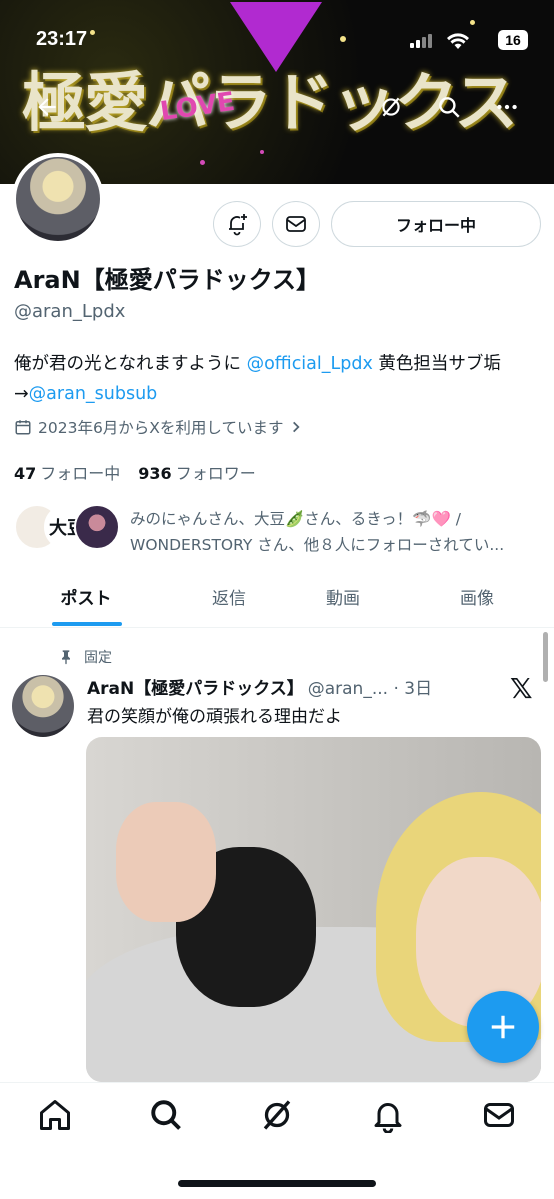 Image resolution: width=554 pixels, height=1199 pixels. What do you see at coordinates (23, 427) in the screenshot?
I see `calendar-icon` at bounding box center [23, 427].